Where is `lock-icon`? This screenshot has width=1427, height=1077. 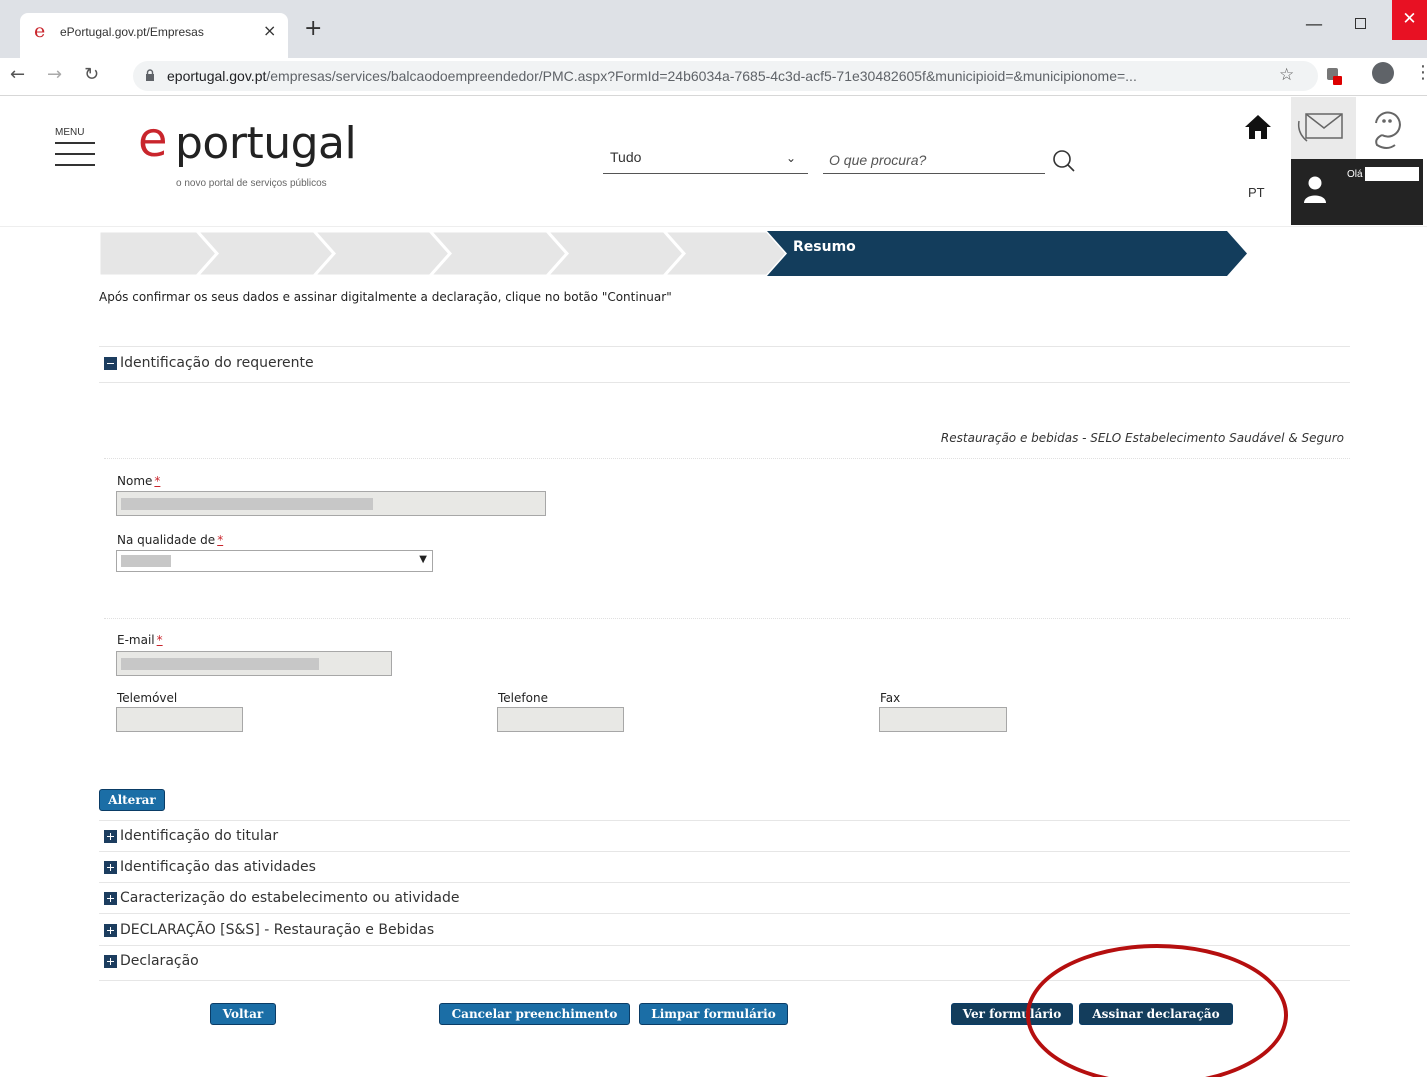
lock-icon is located at coordinates (150, 75).